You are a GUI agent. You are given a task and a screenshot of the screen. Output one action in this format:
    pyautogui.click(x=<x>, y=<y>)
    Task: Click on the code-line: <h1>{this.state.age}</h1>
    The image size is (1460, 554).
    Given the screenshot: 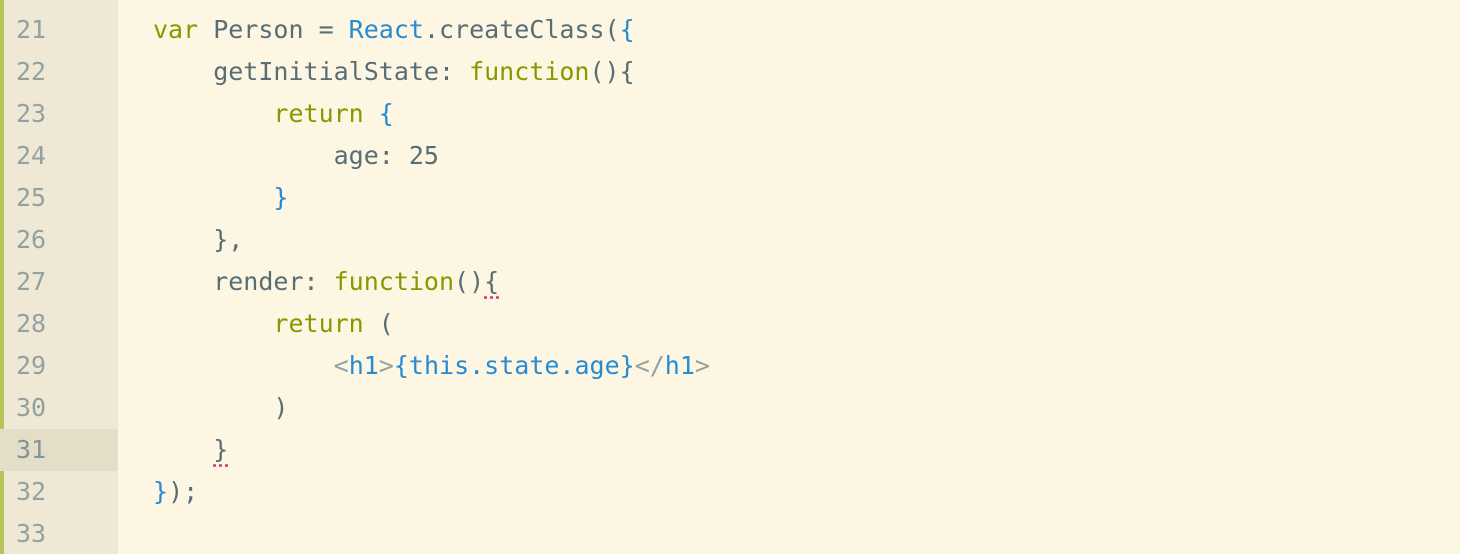 What is the action you would take?
    pyautogui.click(x=789, y=366)
    